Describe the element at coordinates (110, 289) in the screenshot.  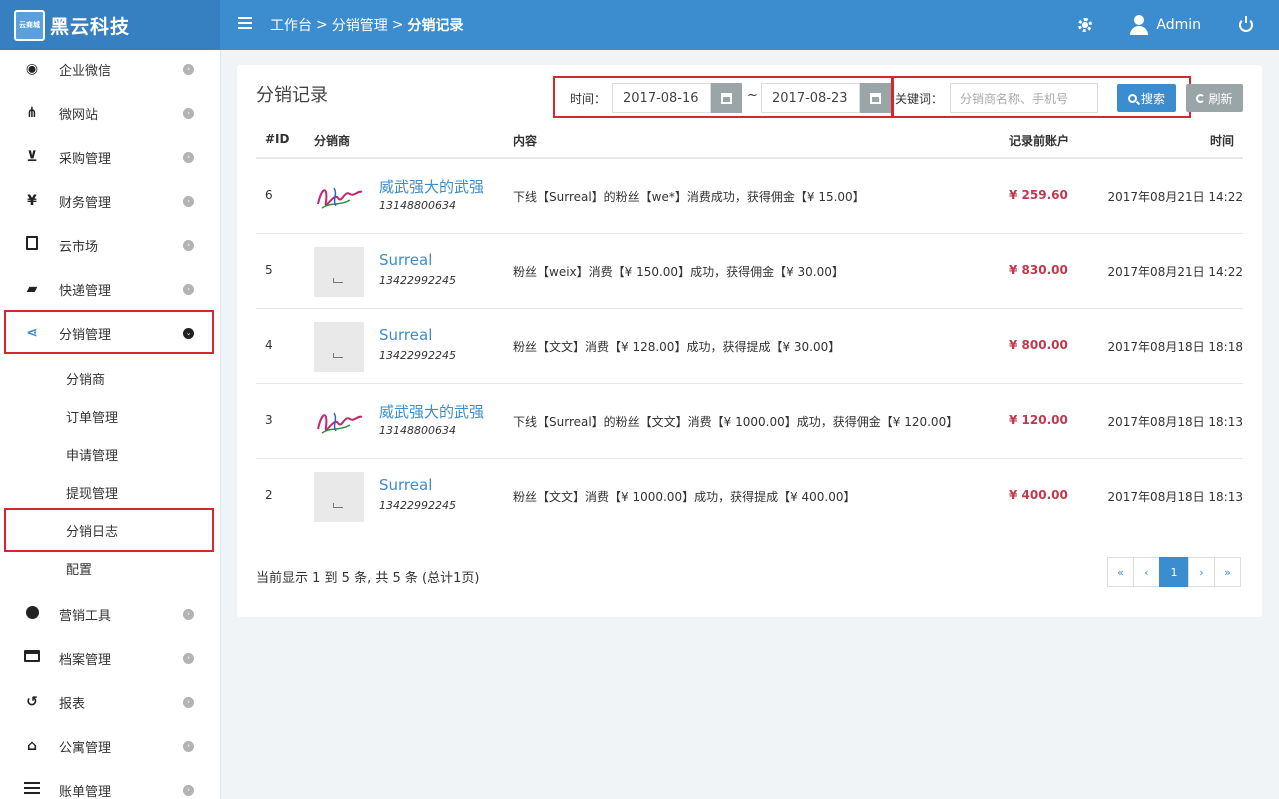
I see `sidebar-item-express: ▰ 快递管理 ›` at that location.